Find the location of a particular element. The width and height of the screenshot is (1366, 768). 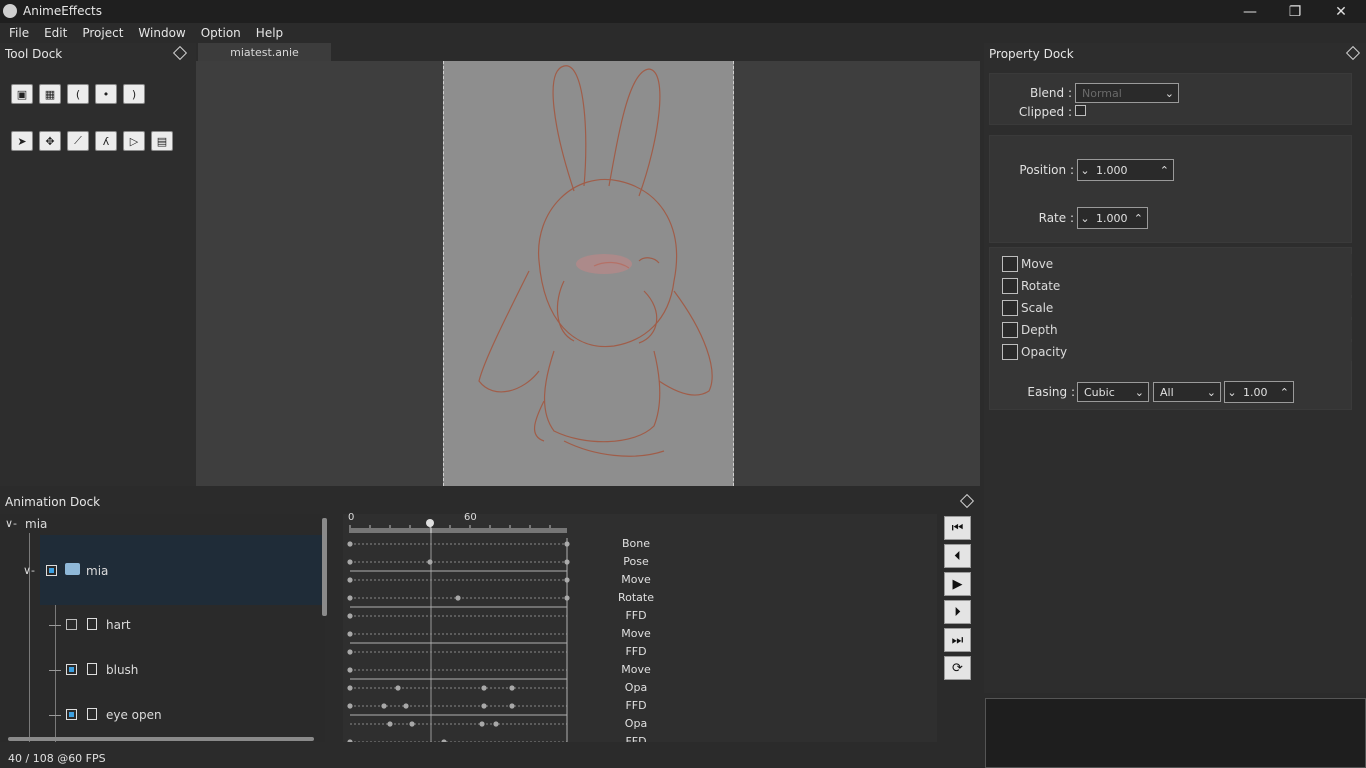

position-value: 1.000 is located at coordinates (1112, 170).